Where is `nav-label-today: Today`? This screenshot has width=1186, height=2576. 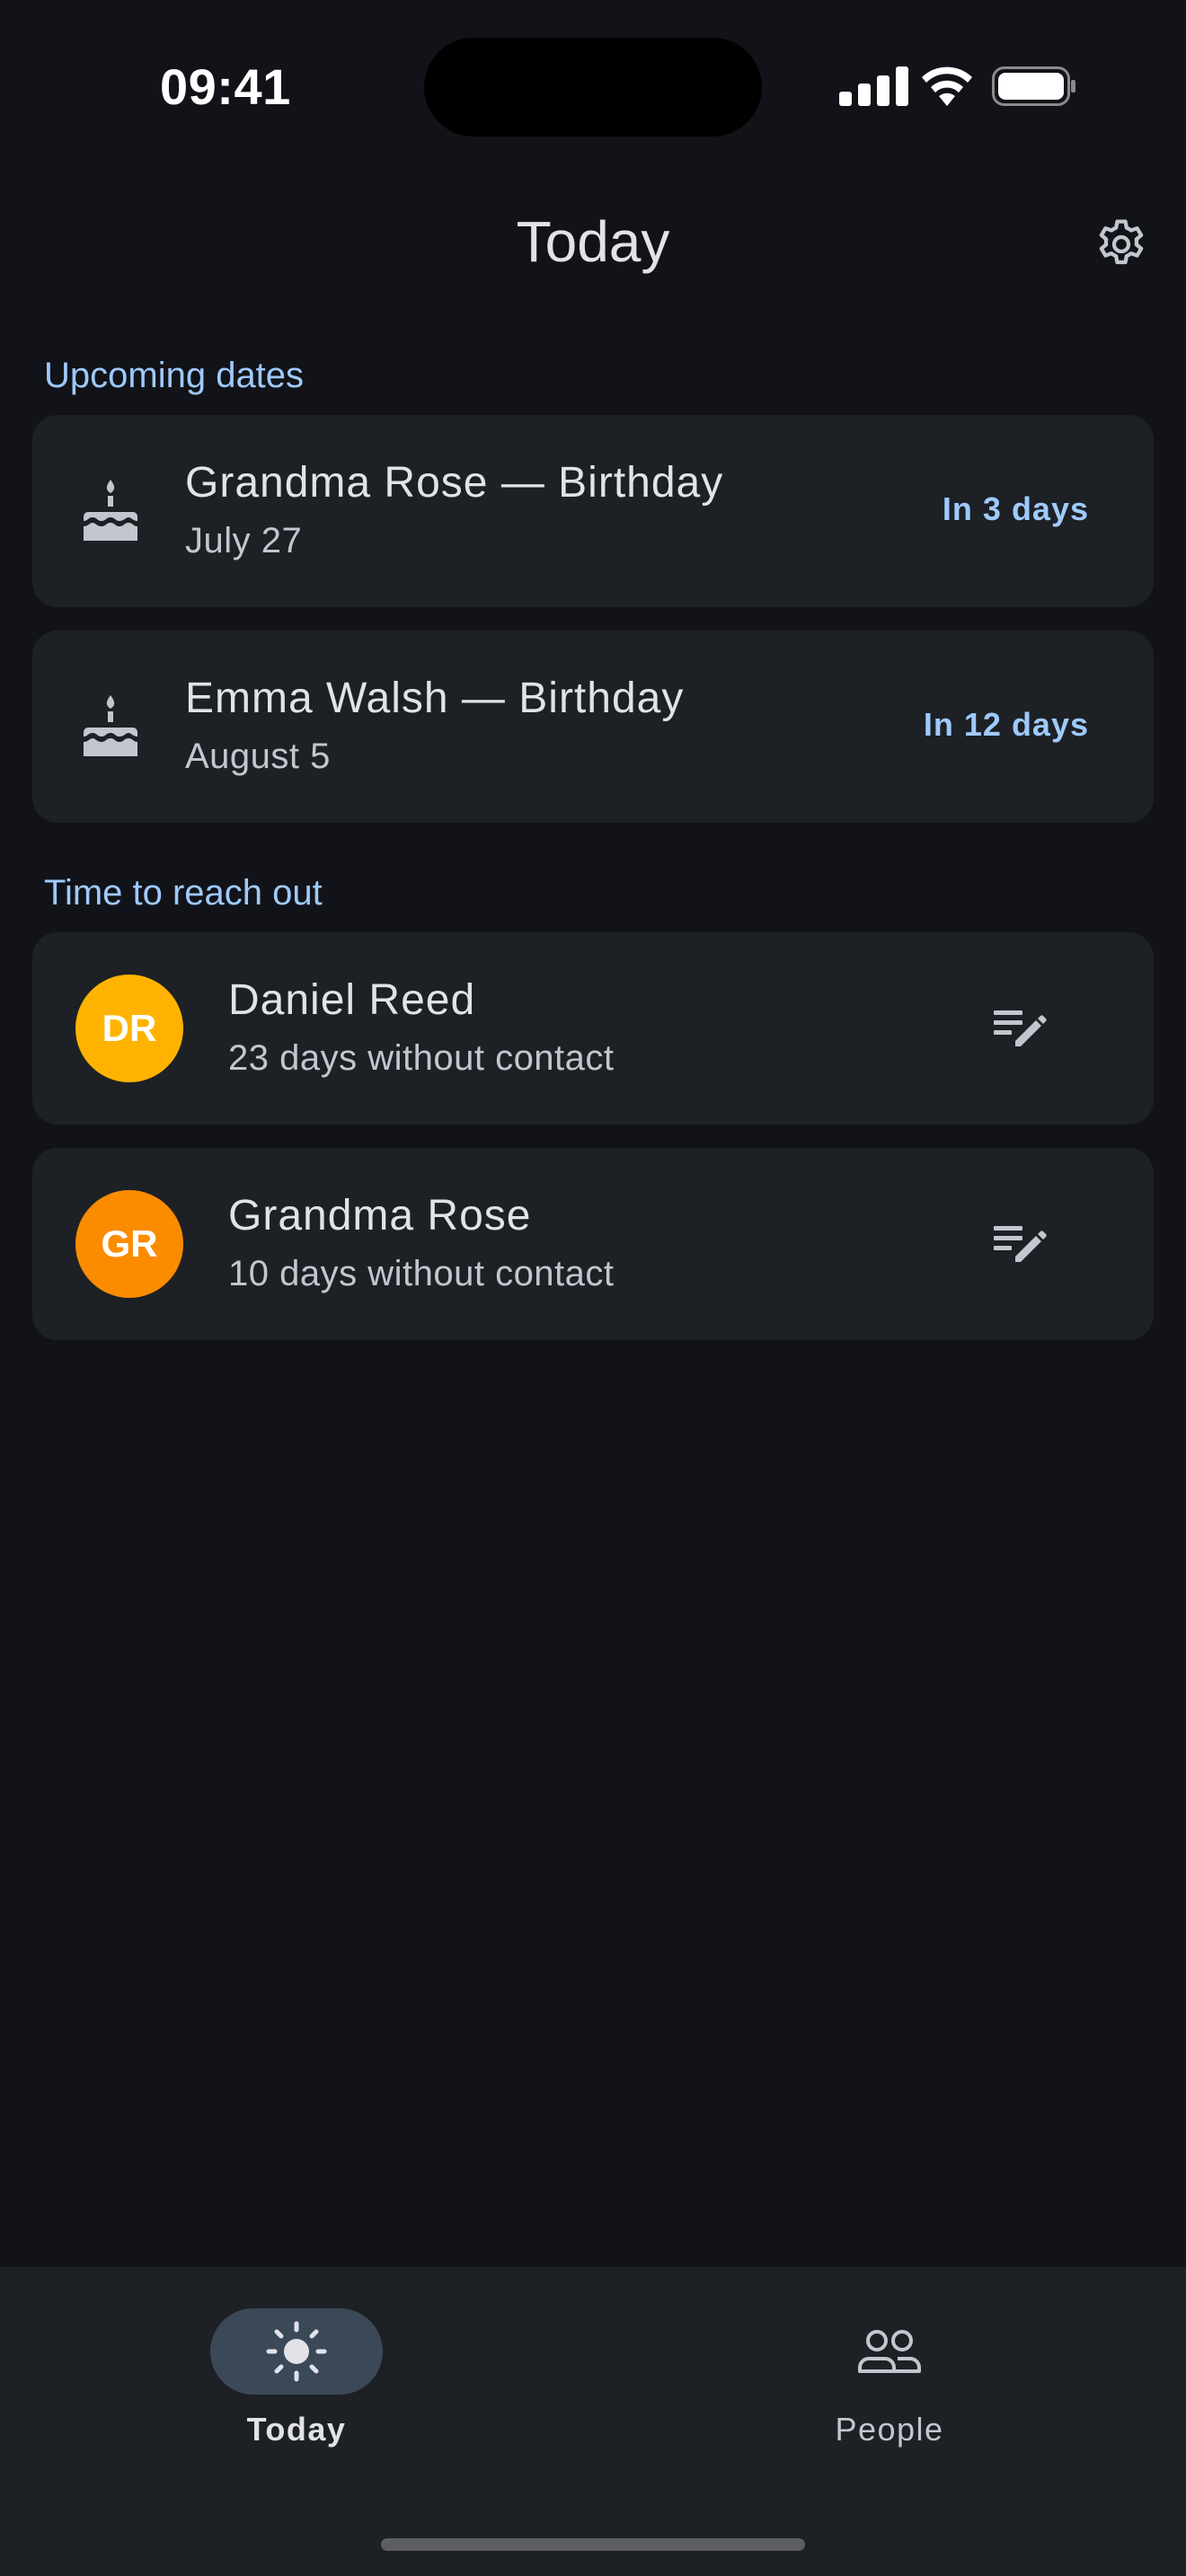
nav-label-today: Today is located at coordinates (296, 2429).